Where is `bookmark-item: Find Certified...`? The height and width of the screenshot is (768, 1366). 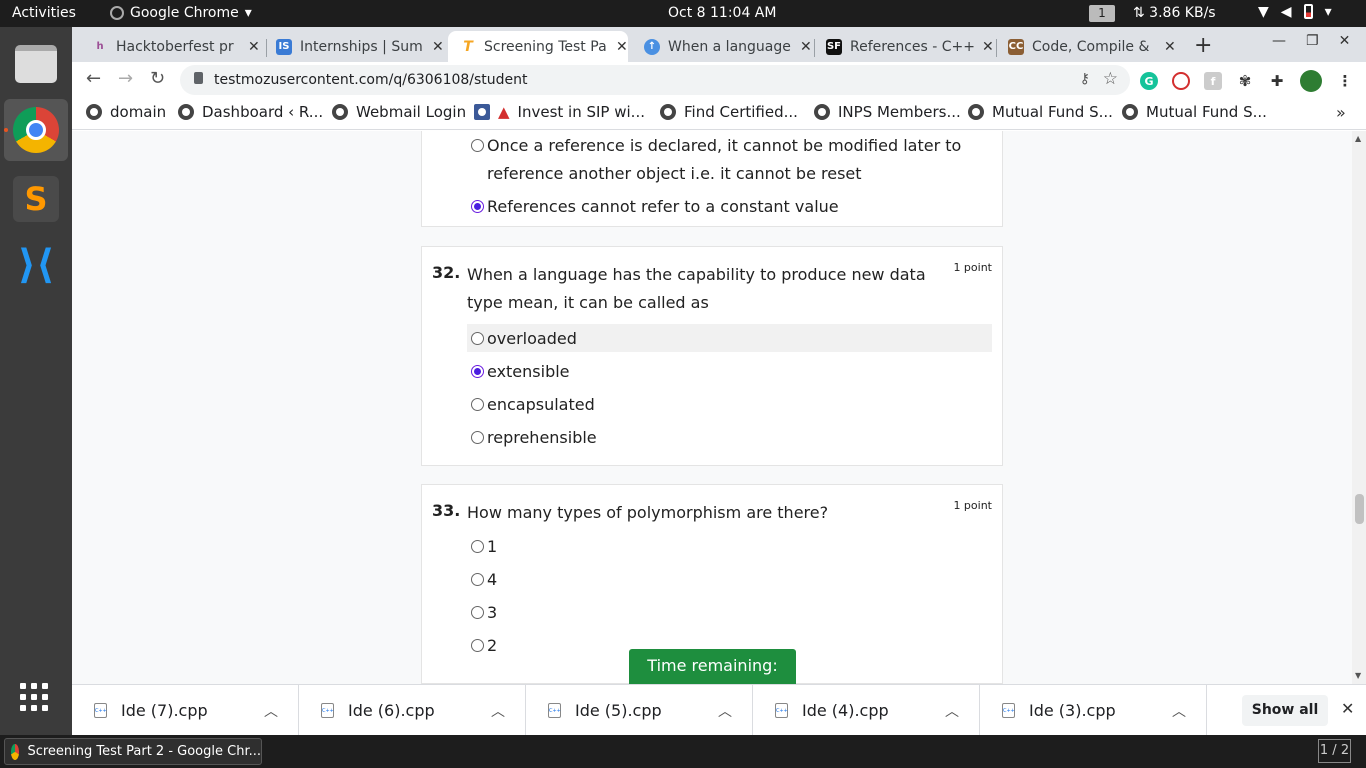 bookmark-item: Find Certified... is located at coordinates (729, 112).